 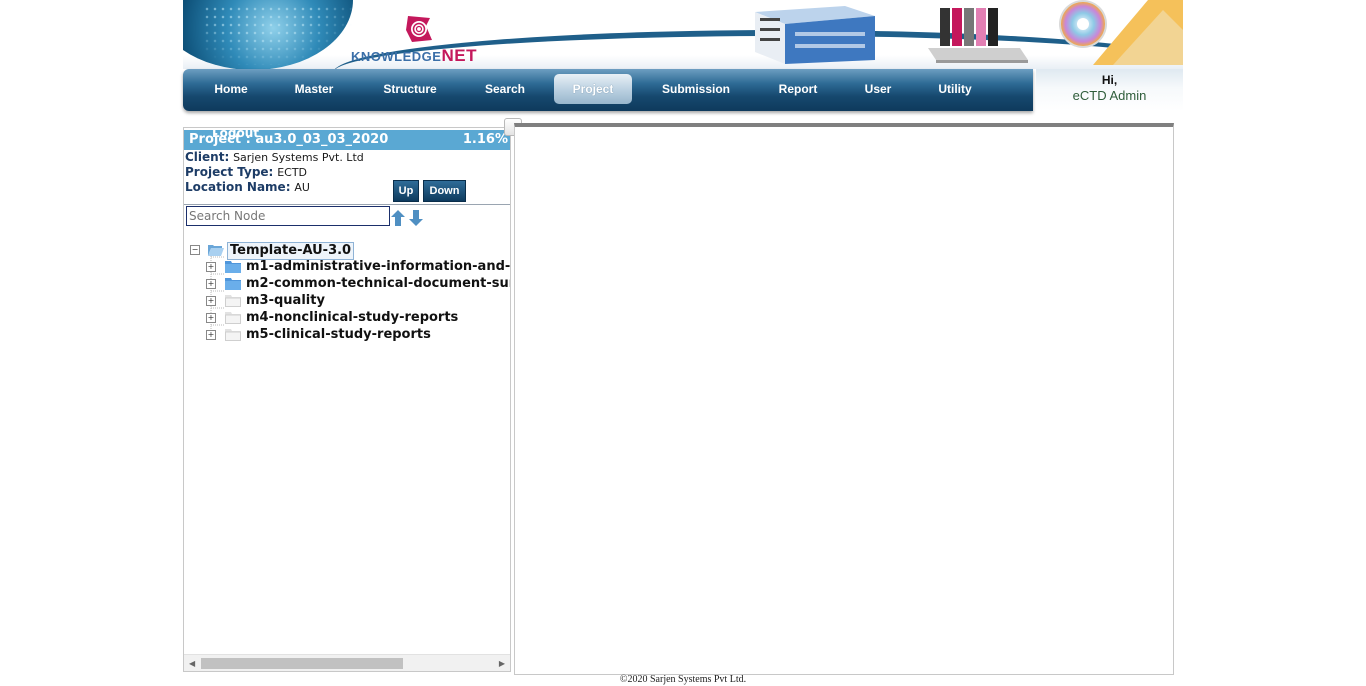 I want to click on tree-node-m4: + m4-nonclinical-study-reports, so click(x=347, y=318).